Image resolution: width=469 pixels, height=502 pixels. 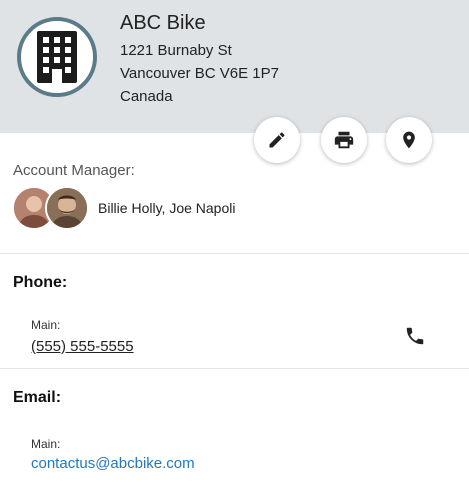 I want to click on address-line-3: Canada, so click(x=146, y=96).